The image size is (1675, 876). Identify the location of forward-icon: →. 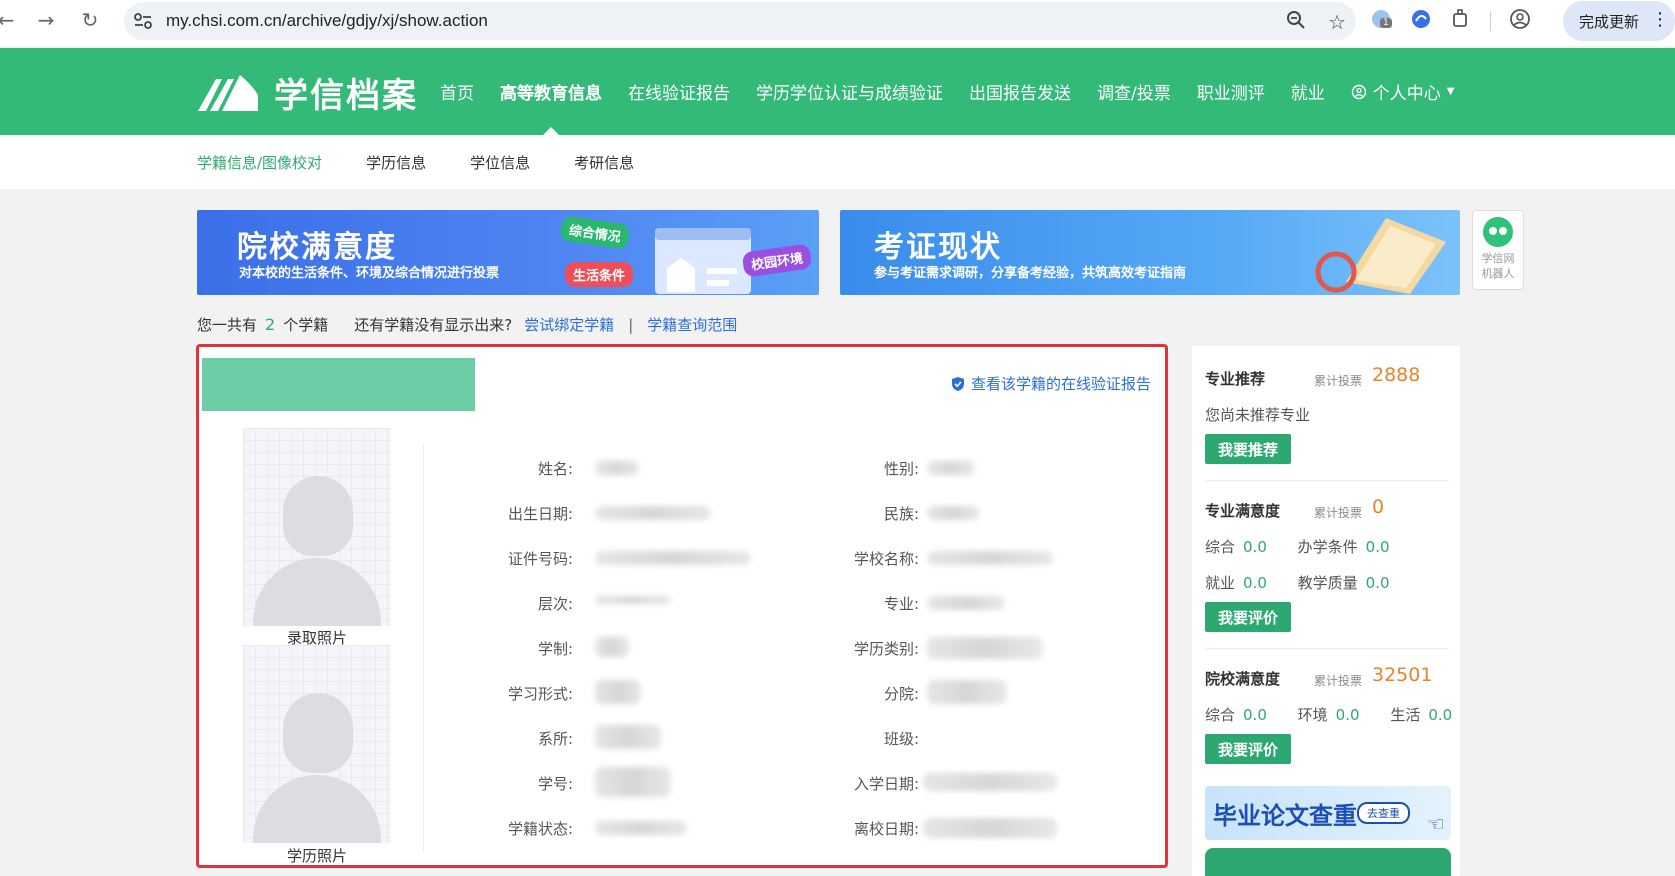
(46, 20).